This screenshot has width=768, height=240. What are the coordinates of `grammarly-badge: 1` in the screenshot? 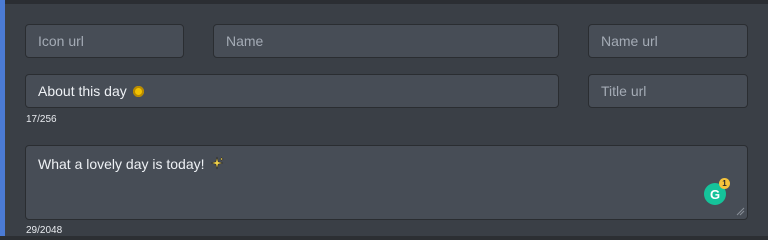 It's located at (724, 183).